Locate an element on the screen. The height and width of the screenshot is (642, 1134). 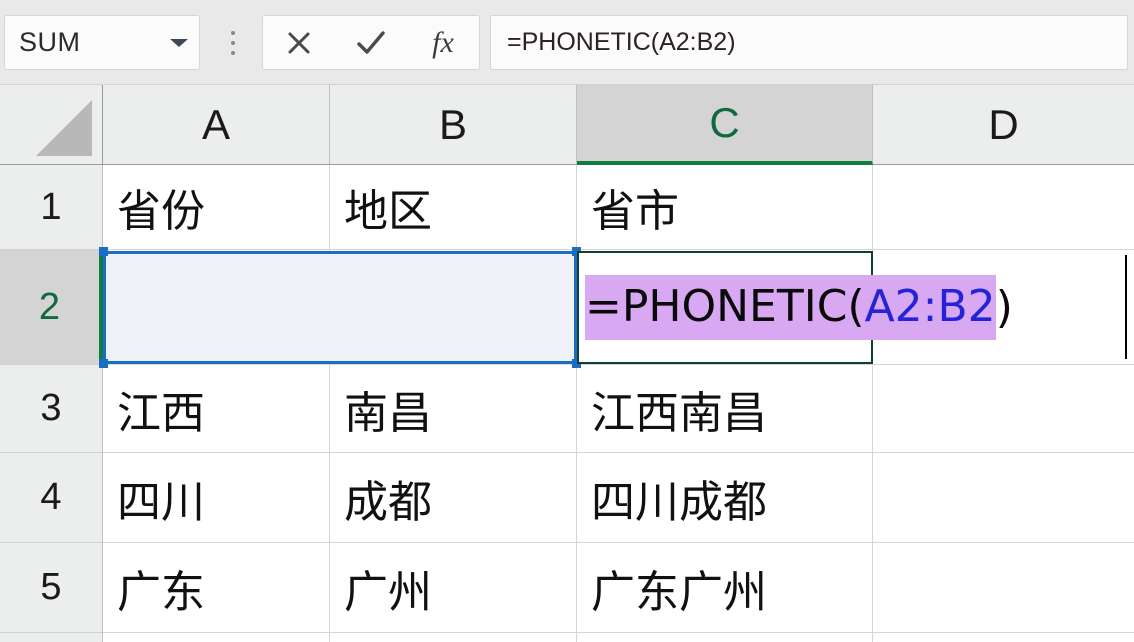
row-header-4: 4 is located at coordinates (51, 498).